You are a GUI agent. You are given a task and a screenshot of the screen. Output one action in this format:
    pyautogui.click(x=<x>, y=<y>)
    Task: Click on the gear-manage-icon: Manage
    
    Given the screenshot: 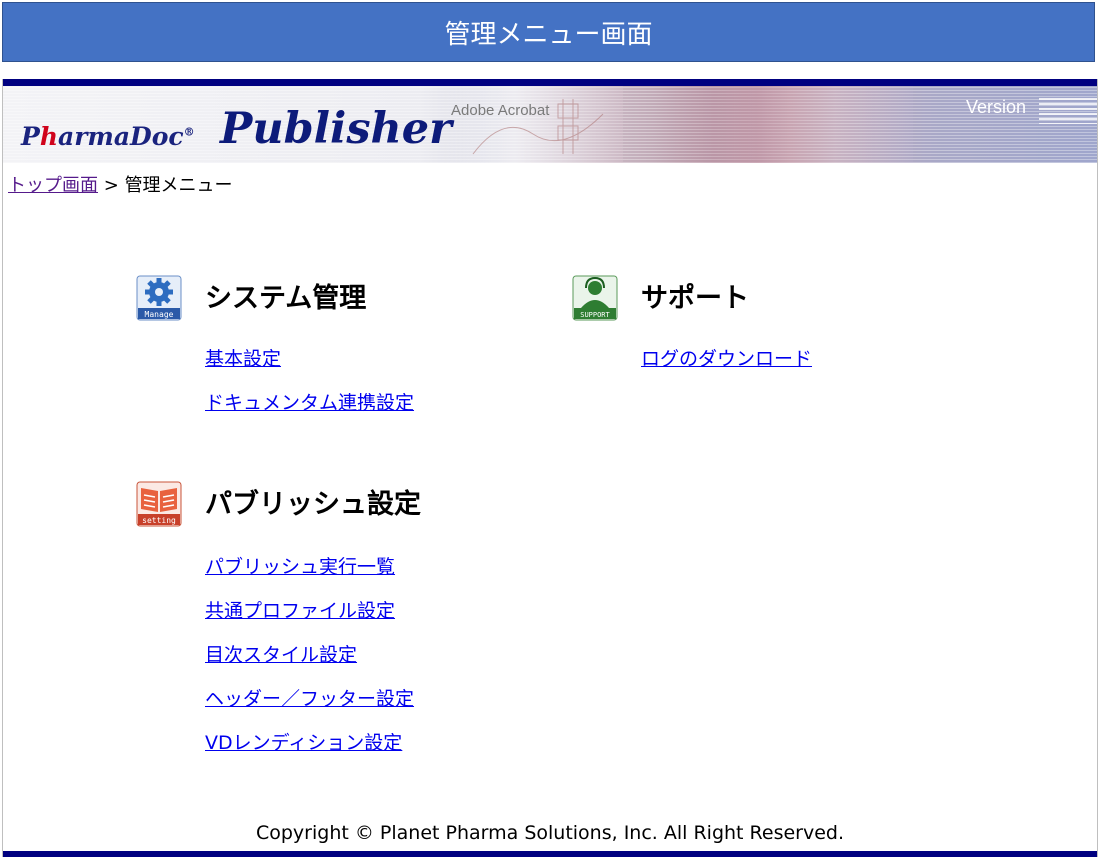 What is the action you would take?
    pyautogui.click(x=159, y=298)
    